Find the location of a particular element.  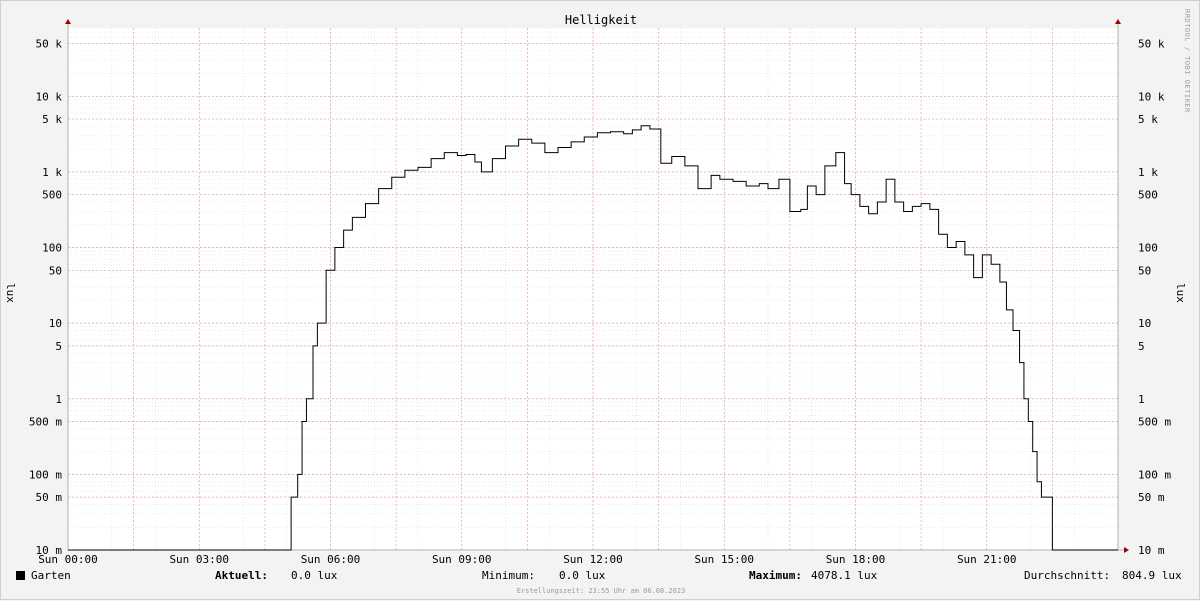

x-tick-label: Sun 18:00 is located at coordinates (856, 559).